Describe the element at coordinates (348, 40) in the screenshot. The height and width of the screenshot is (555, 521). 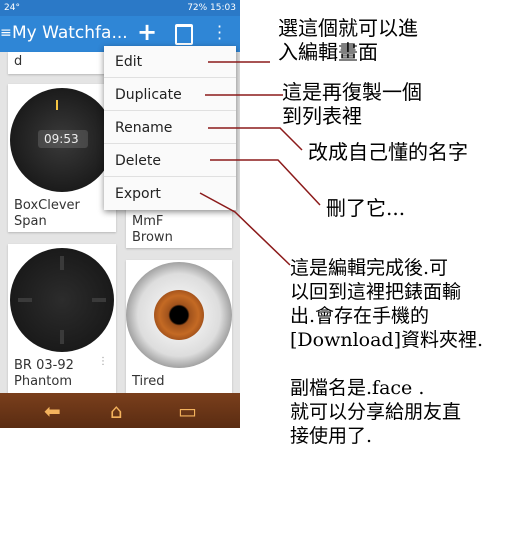
I see `annotation-edit: 選這個就可以進 入編輯畫面` at that location.